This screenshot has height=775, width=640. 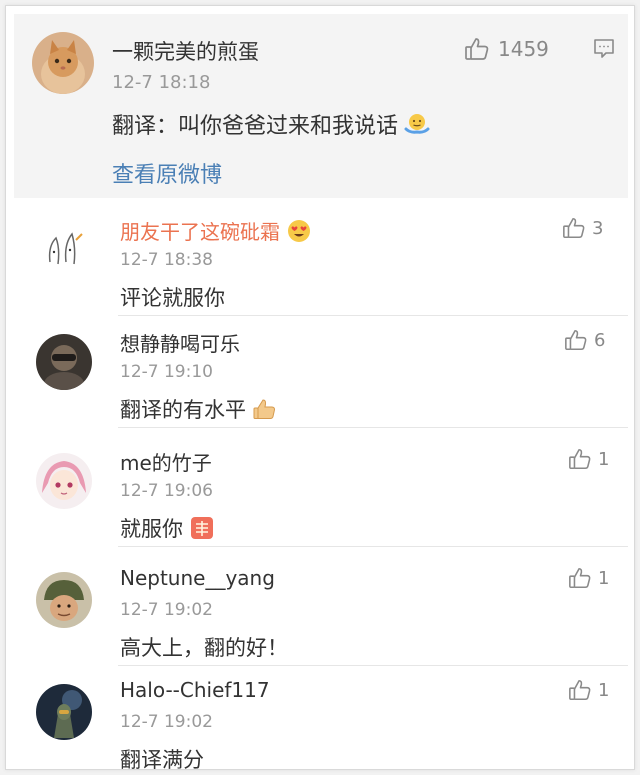 I want to click on thumbs-up-emoji, so click(x=265, y=409).